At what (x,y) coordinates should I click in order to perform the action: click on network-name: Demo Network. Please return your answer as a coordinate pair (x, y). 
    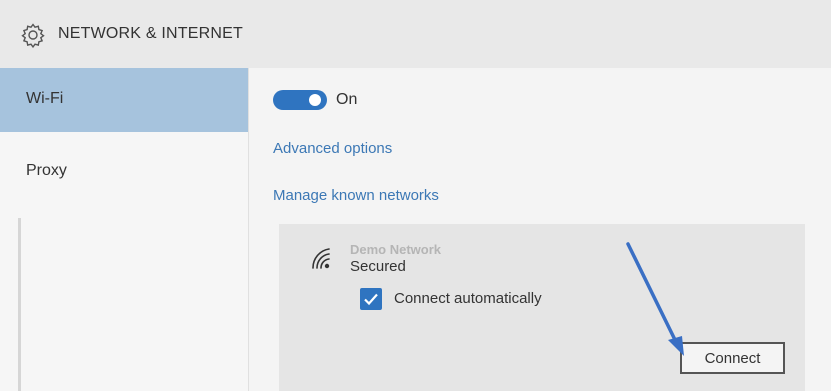
    Looking at the image, I should click on (396, 249).